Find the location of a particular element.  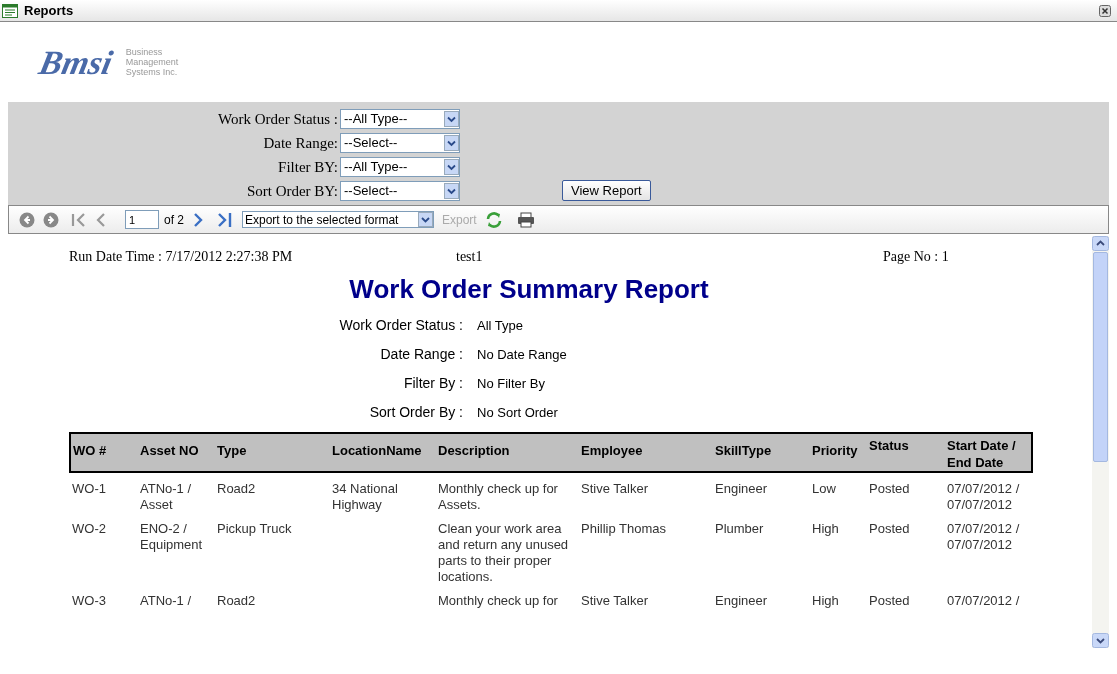

scroll-down-icon is located at coordinates (1100, 640).